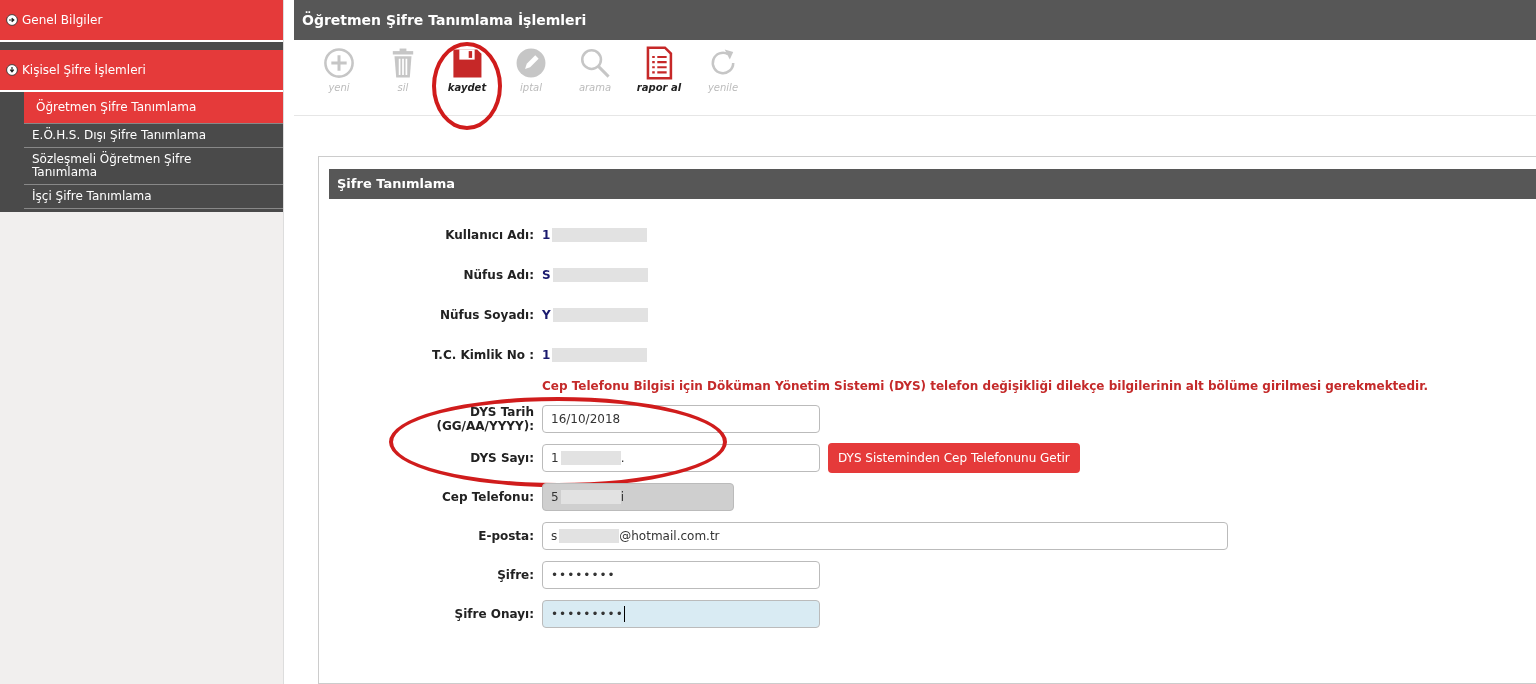 This screenshot has width=1536, height=684. I want to click on menu-item: İşçi Şifre Tanımlama, so click(153, 197).